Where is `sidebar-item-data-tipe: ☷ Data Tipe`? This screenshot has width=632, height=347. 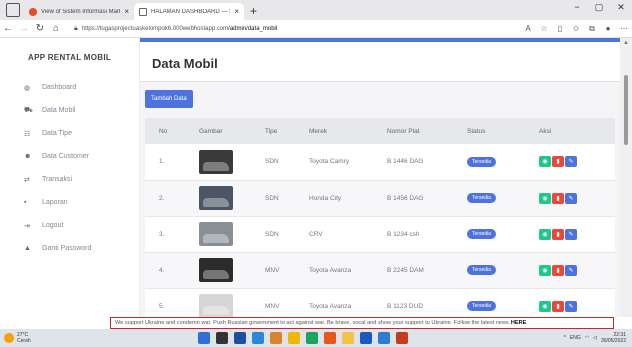
sidebar-item-data-tipe: ☷ Data Tipe is located at coordinates (69, 133).